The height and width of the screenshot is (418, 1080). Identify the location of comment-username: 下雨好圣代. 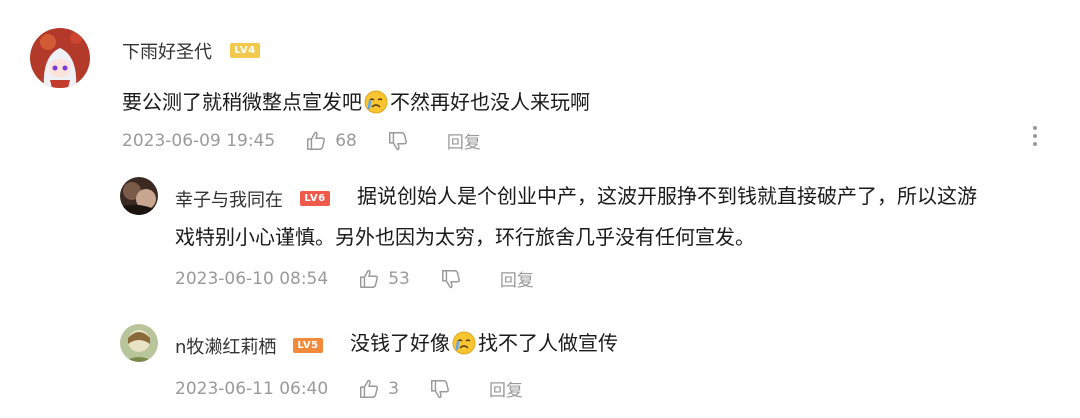
(167, 51).